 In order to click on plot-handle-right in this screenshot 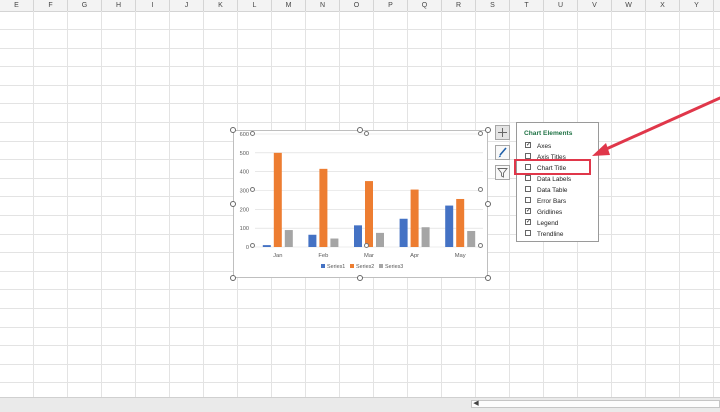, I will do `click(480, 189)`.